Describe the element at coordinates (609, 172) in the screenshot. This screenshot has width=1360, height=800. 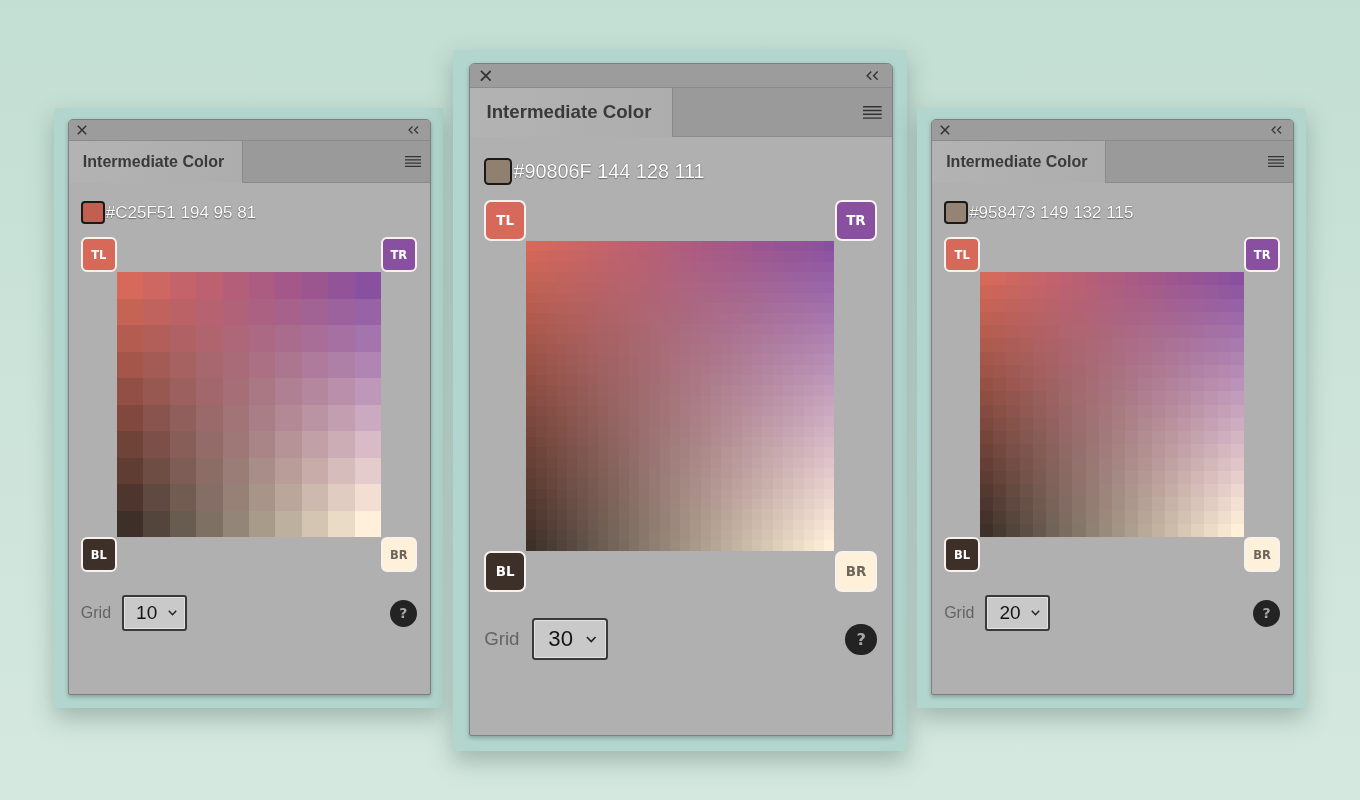
I see `color-value: #90806F 144 128 111` at that location.